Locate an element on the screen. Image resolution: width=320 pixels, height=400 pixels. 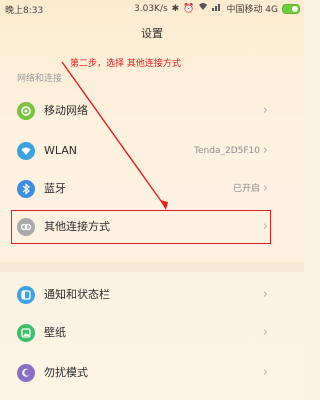
annotation-arrow is located at coordinates (114, 135).